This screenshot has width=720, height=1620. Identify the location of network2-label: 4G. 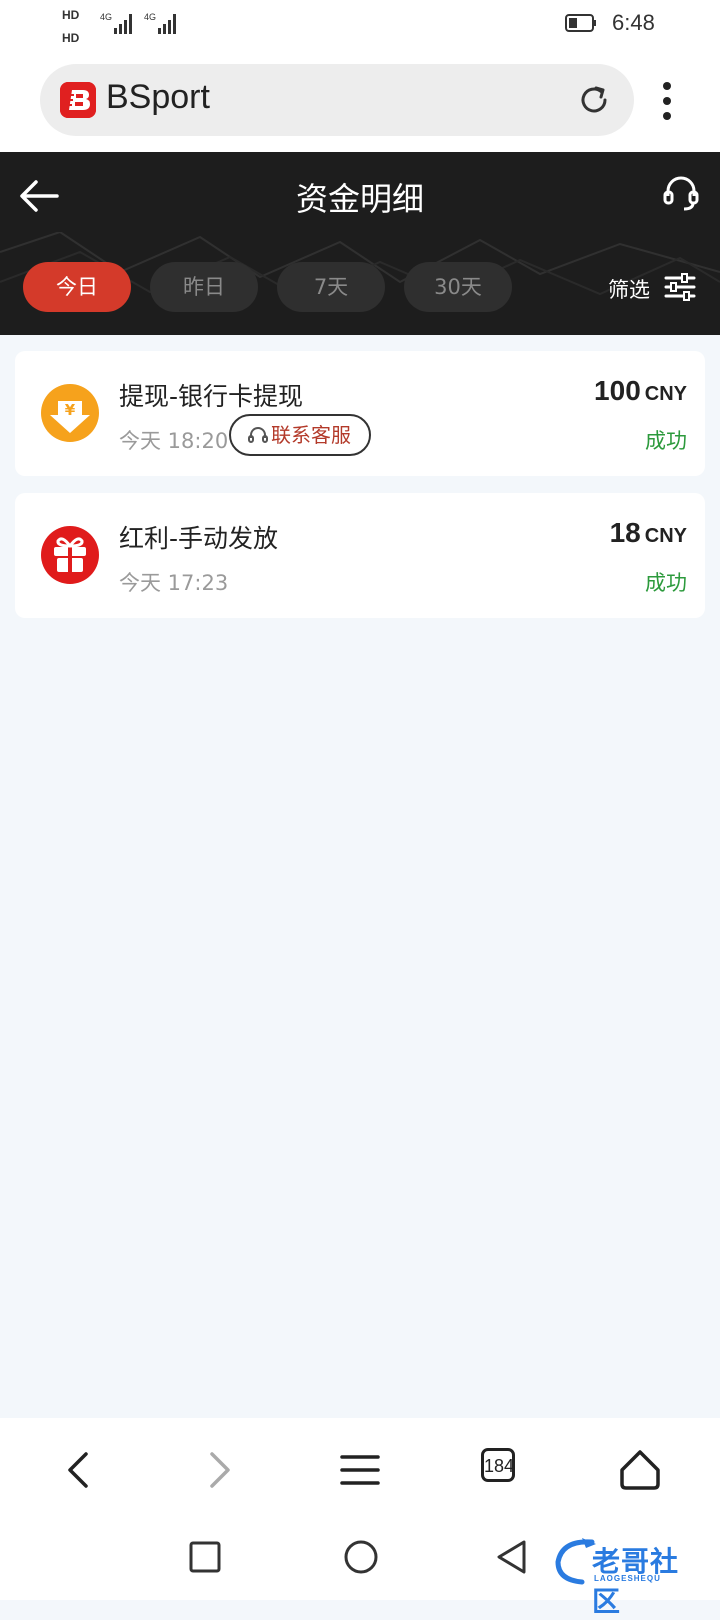
(150, 17).